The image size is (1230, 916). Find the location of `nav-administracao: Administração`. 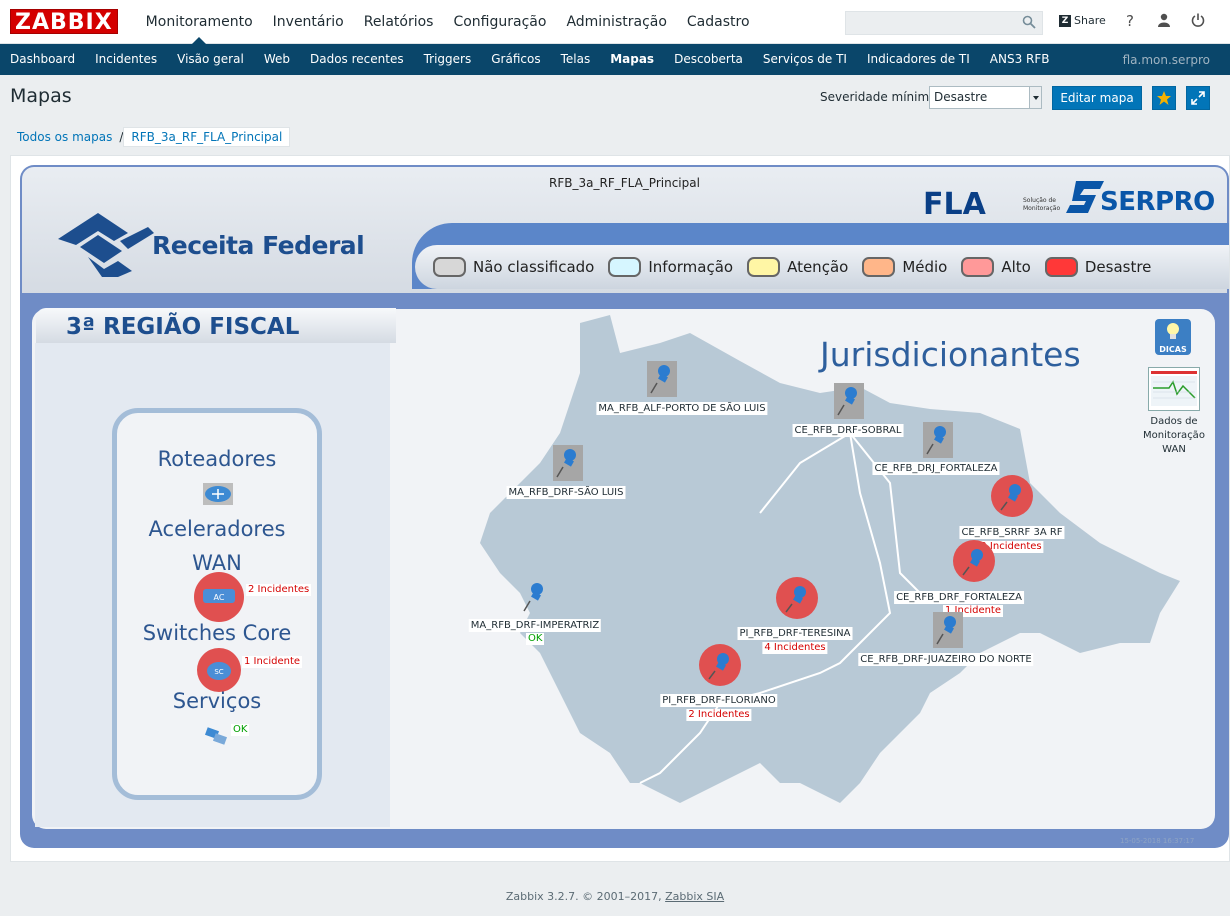

nav-administracao: Administração is located at coordinates (616, 22).